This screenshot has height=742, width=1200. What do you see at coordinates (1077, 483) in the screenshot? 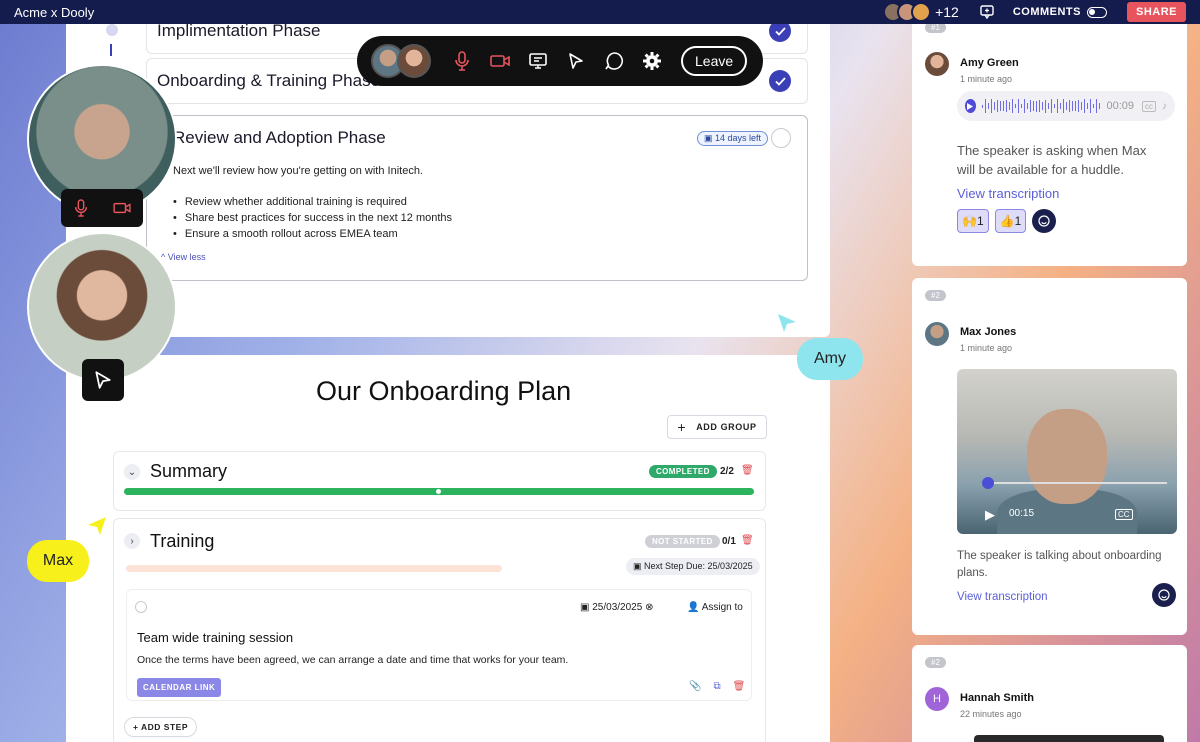
I see `video-scrubber` at bounding box center [1077, 483].